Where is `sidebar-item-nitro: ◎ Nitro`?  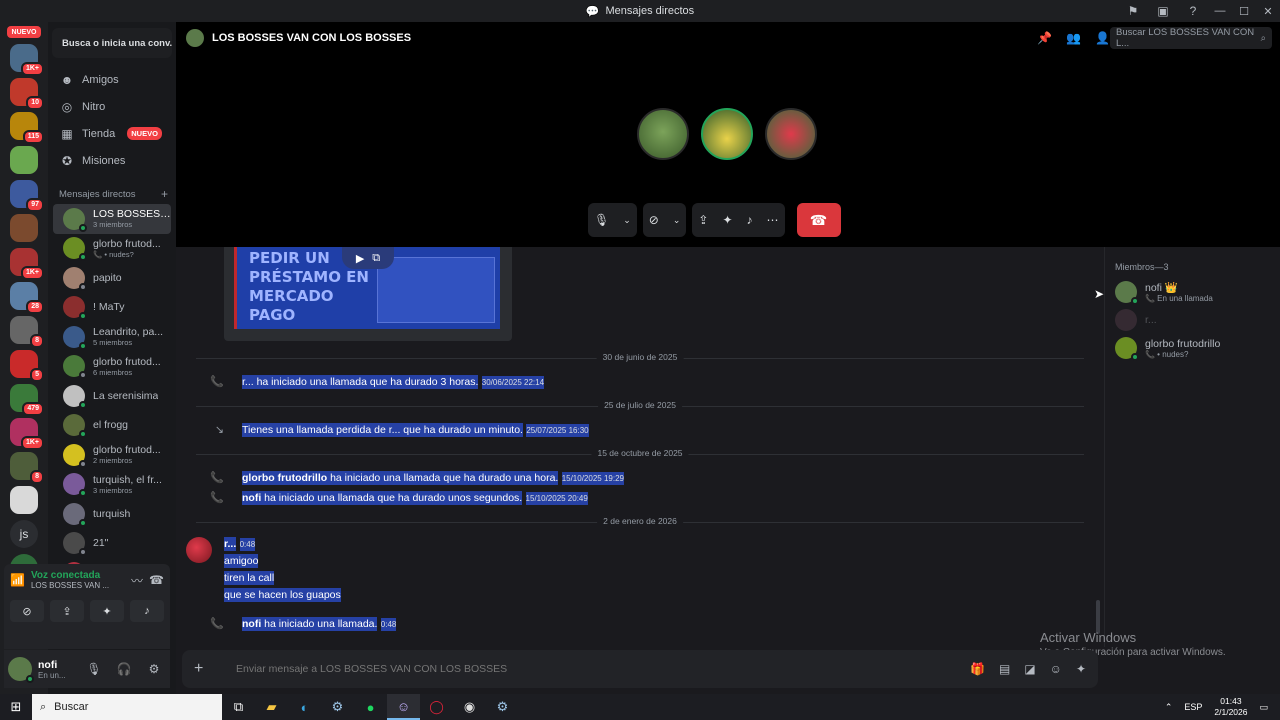
sidebar-item-nitro: ◎ Nitro is located at coordinates (112, 106).